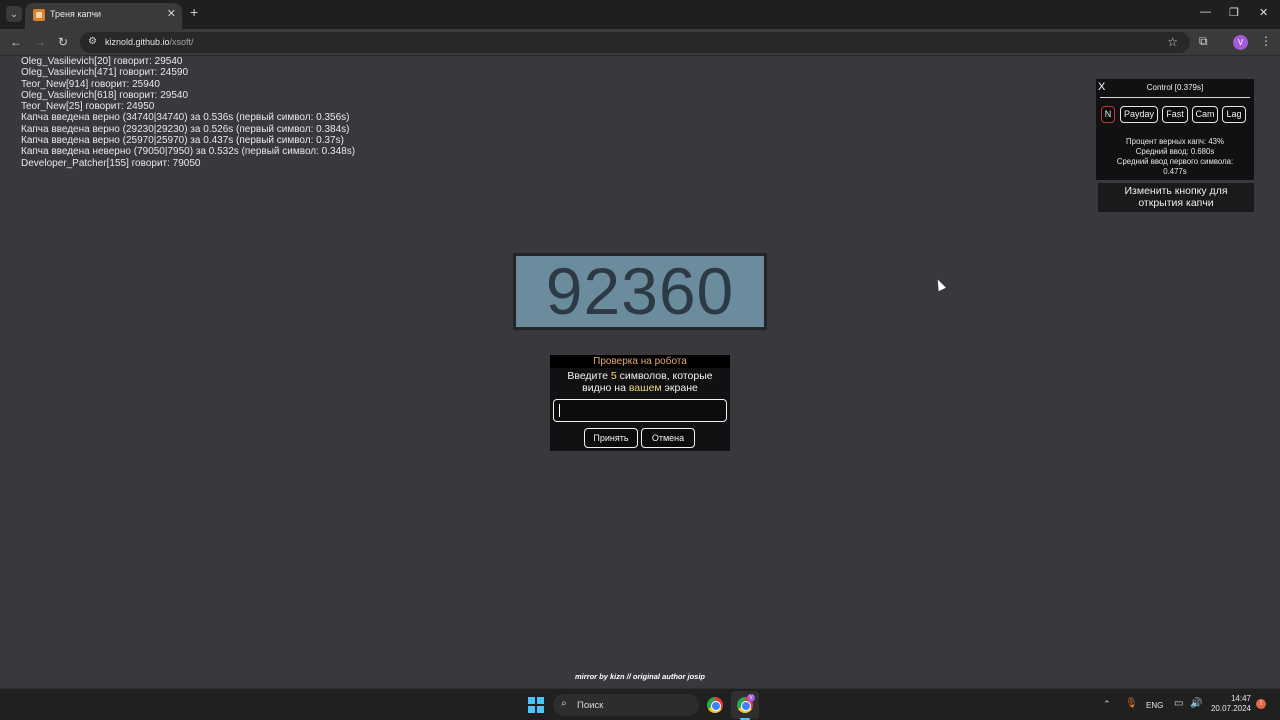 This screenshot has height=720, width=1280. What do you see at coordinates (1196, 703) in the screenshot?
I see `volume-icon: 🔊` at bounding box center [1196, 703].